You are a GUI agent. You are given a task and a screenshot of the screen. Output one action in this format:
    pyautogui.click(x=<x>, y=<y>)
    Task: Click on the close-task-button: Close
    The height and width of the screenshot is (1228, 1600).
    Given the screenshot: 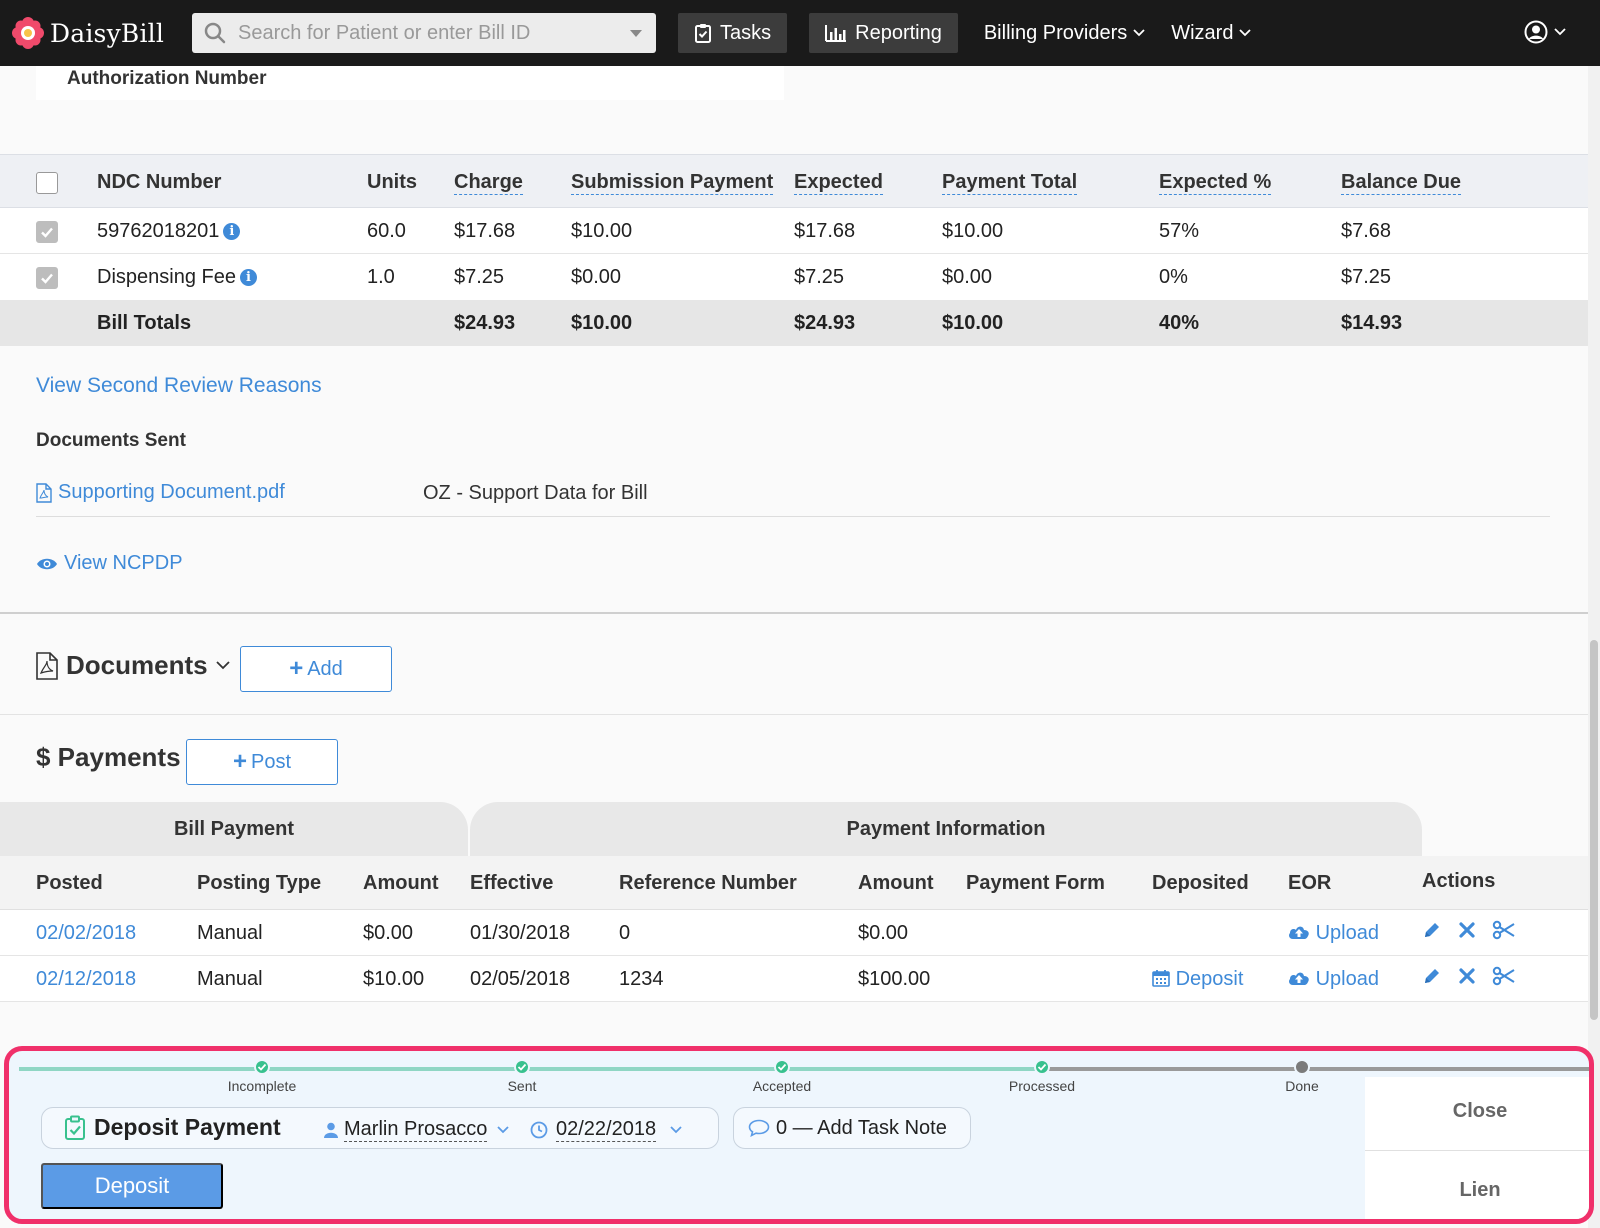 What is the action you would take?
    pyautogui.click(x=1477, y=1114)
    